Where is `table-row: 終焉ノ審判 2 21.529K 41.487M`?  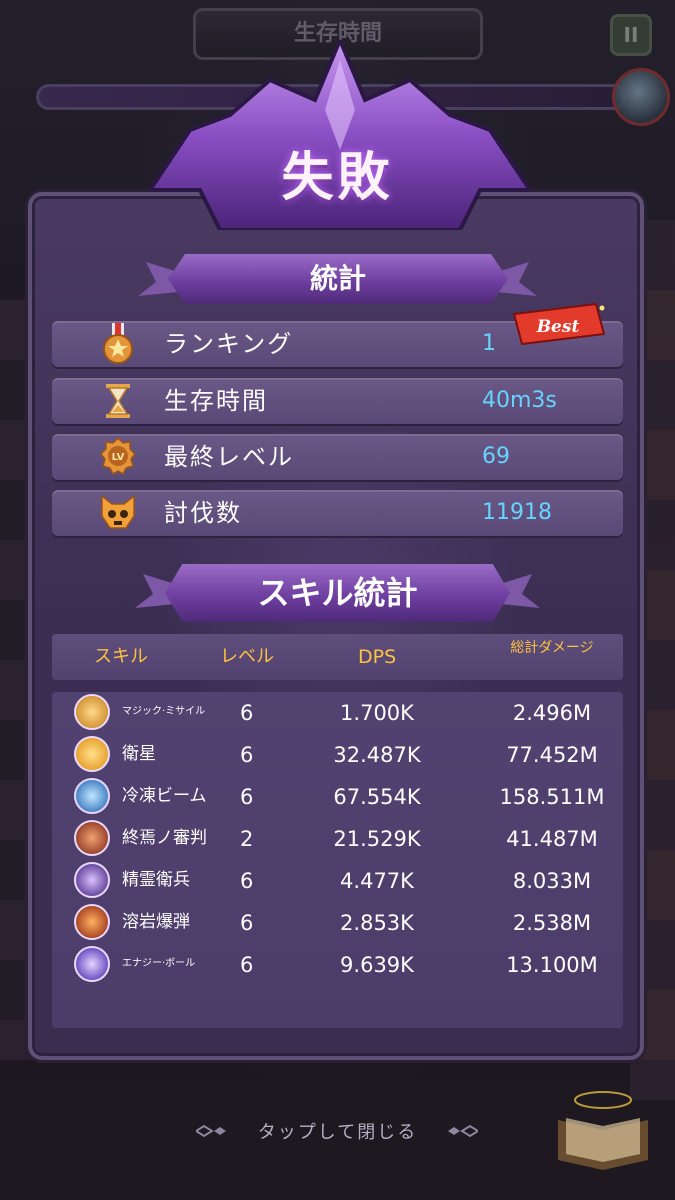 table-row: 終焉ノ審判 2 21.529K 41.487M is located at coordinates (337, 839).